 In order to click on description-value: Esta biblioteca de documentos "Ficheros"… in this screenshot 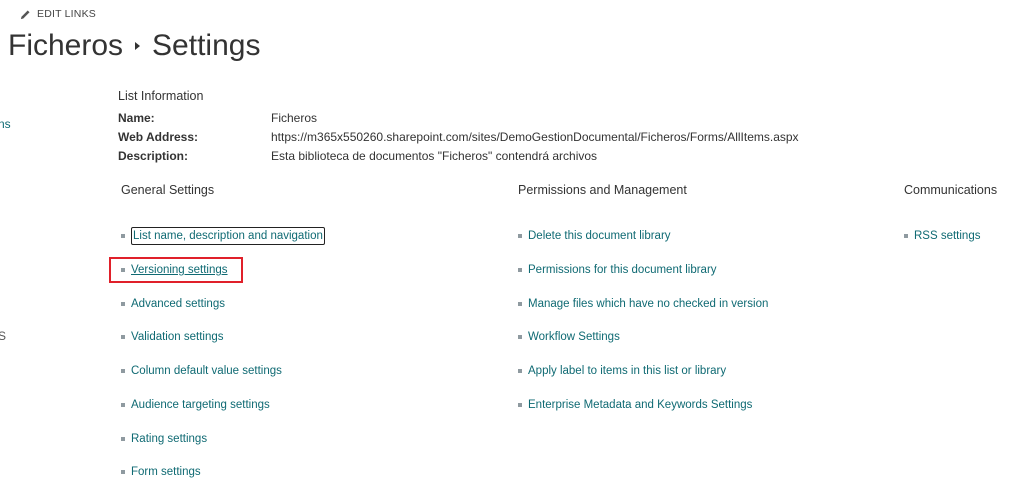, I will do `click(434, 156)`.